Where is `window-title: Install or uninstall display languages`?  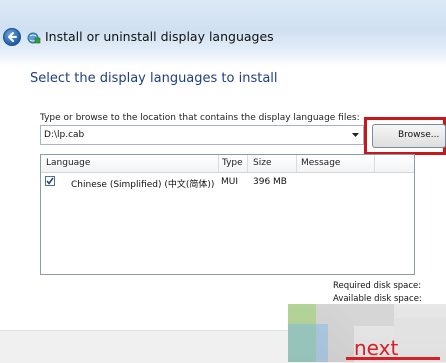 window-title: Install or uninstall display languages is located at coordinates (159, 36).